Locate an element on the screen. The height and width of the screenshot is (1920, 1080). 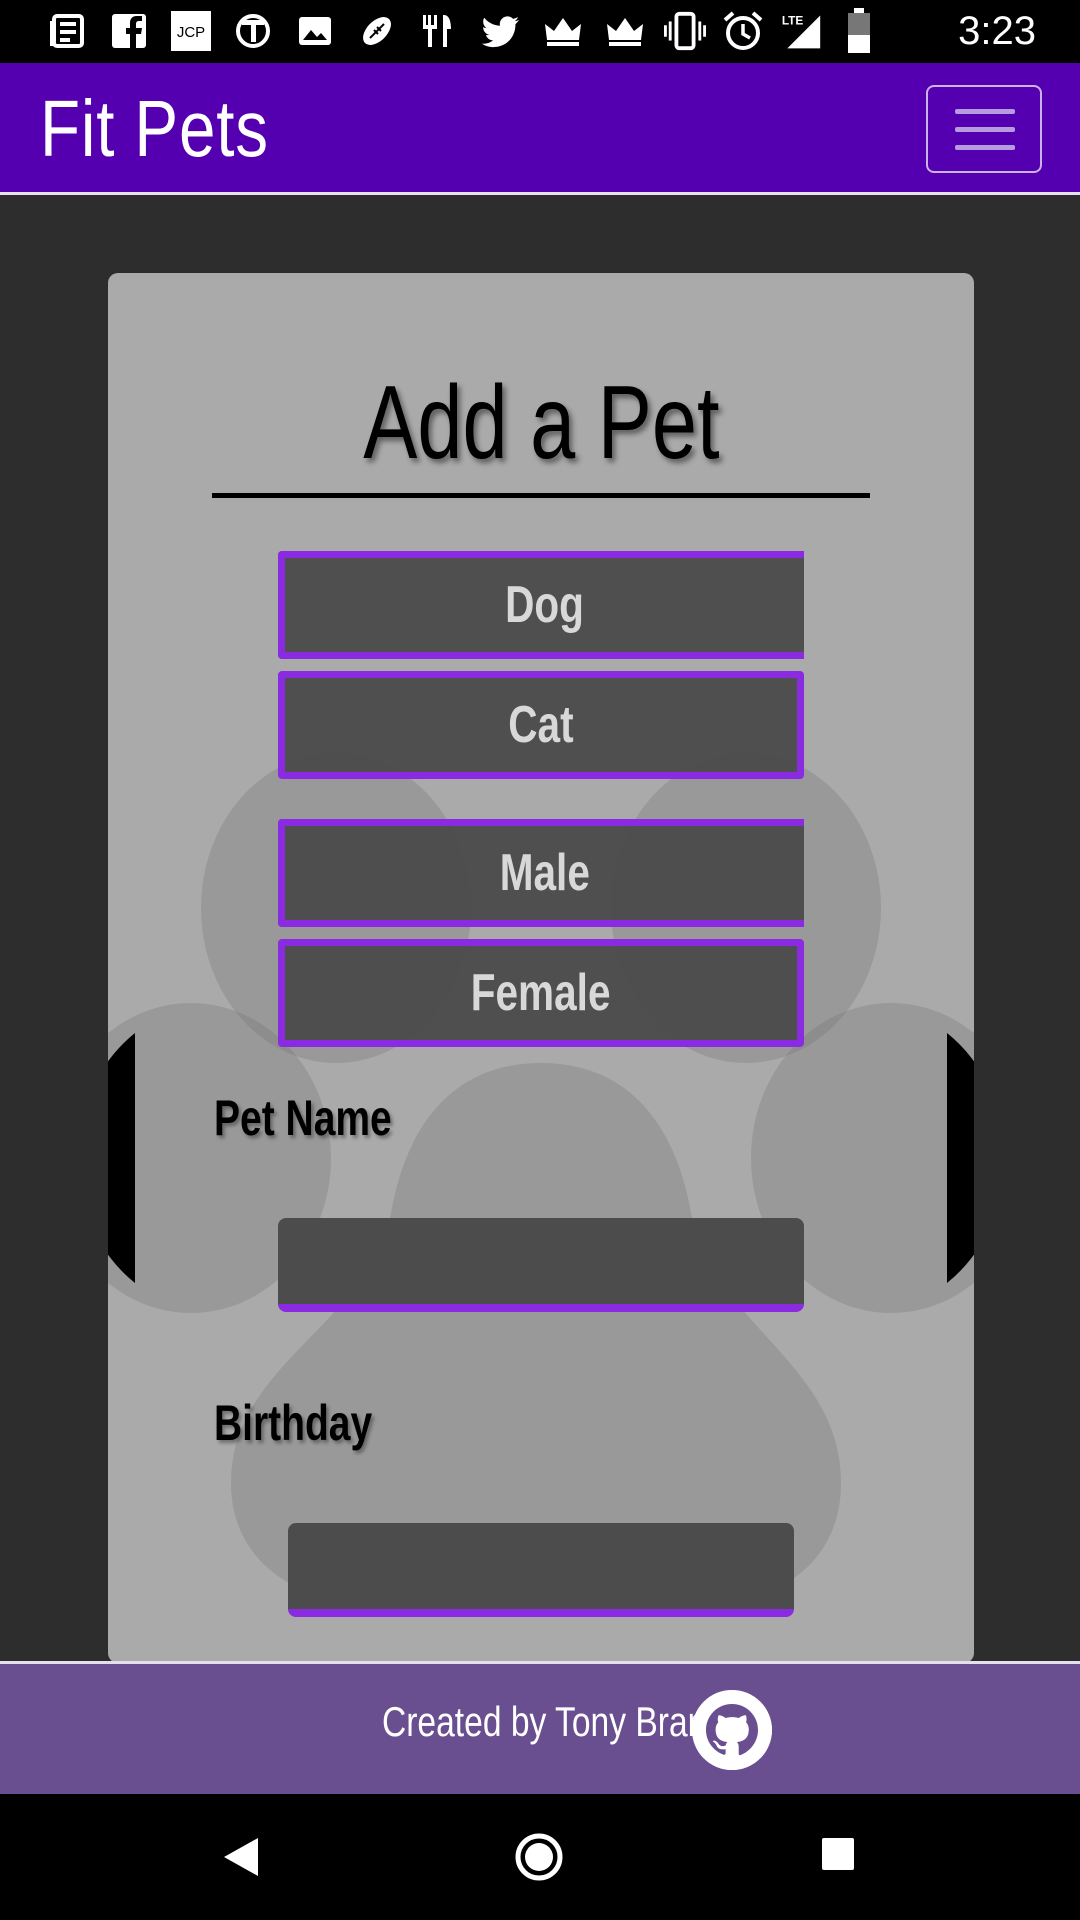
app-bar: Fit Pets is located at coordinates (540, 129).